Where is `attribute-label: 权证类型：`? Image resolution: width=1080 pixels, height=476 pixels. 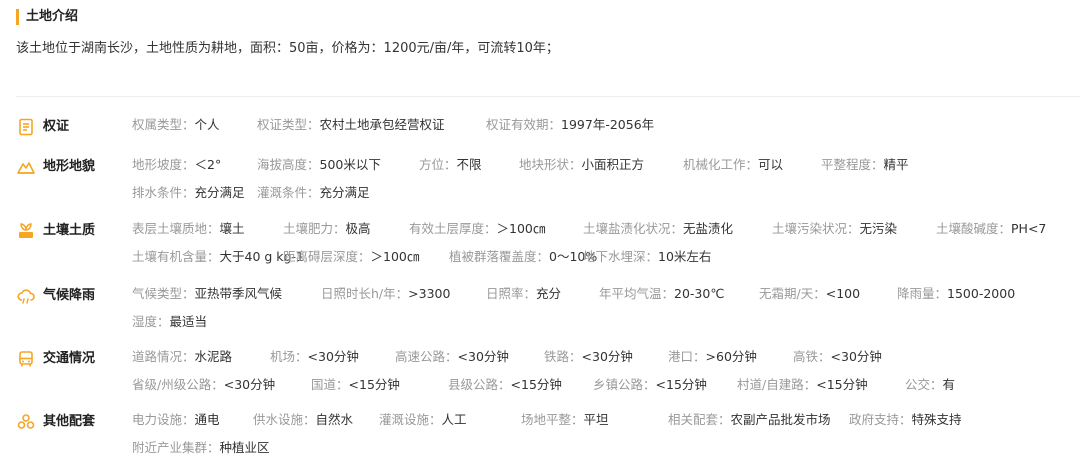
attribute-label: 权证类型： is located at coordinates (288, 124).